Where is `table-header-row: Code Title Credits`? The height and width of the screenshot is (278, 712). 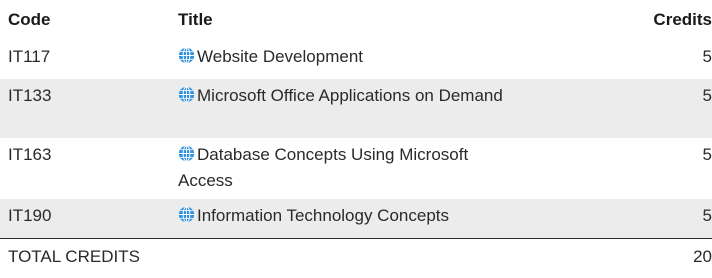
table-header-row: Code Title Credits is located at coordinates (356, 20).